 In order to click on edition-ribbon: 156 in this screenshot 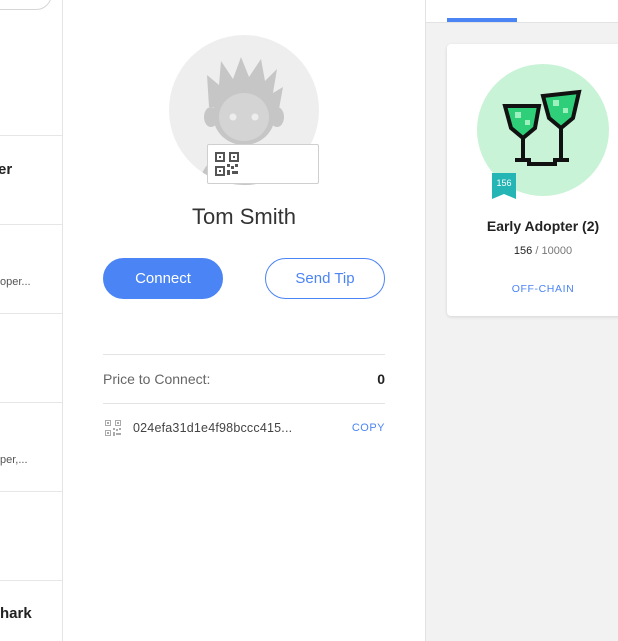, I will do `click(504, 186)`.